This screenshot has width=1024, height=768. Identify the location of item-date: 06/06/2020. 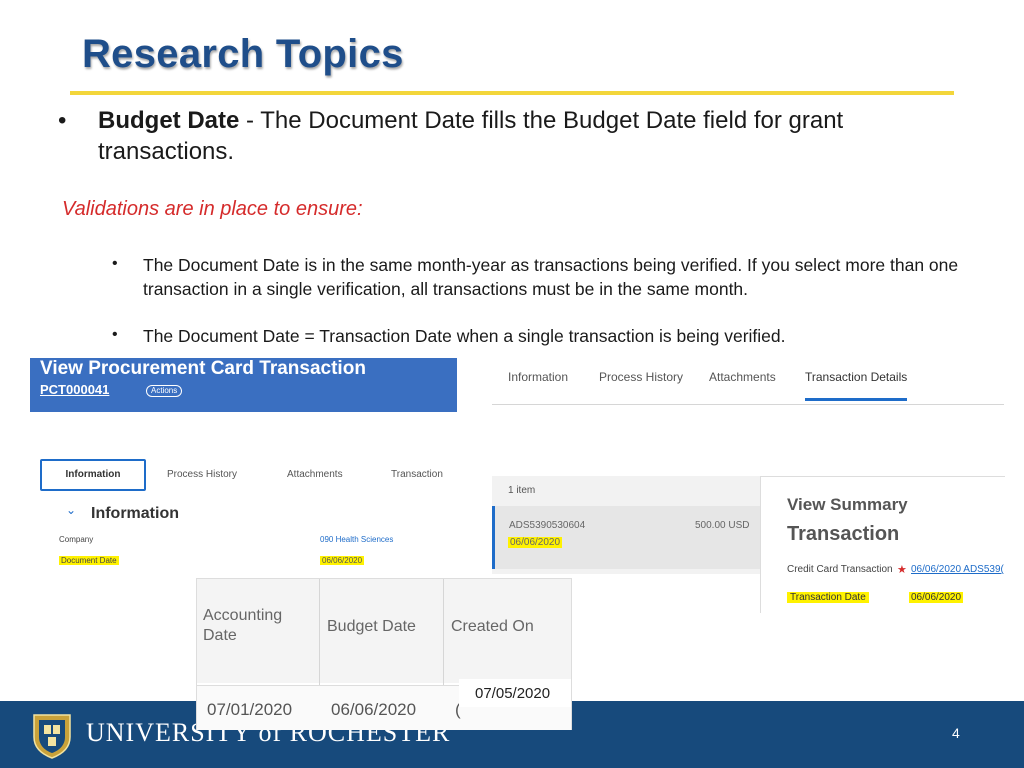
(535, 542).